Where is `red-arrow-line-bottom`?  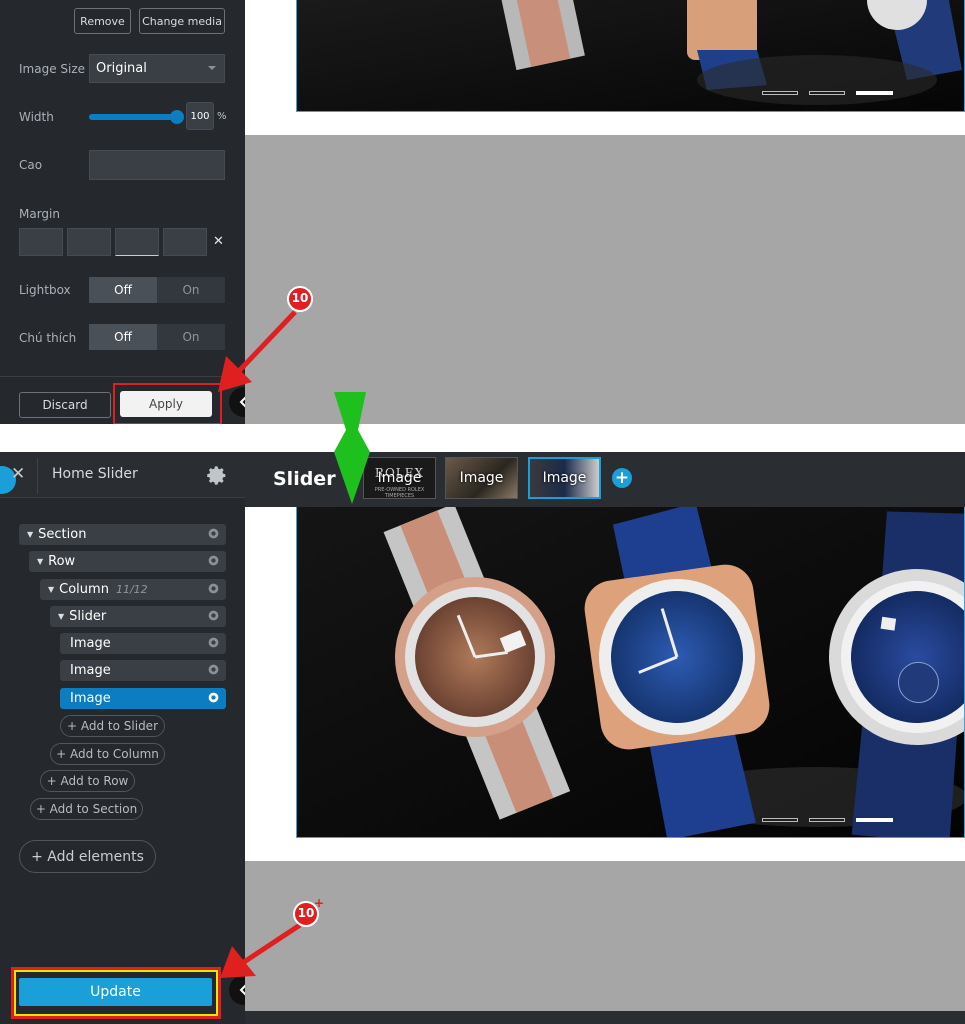 red-arrow-line-bottom is located at coordinates (272, 943).